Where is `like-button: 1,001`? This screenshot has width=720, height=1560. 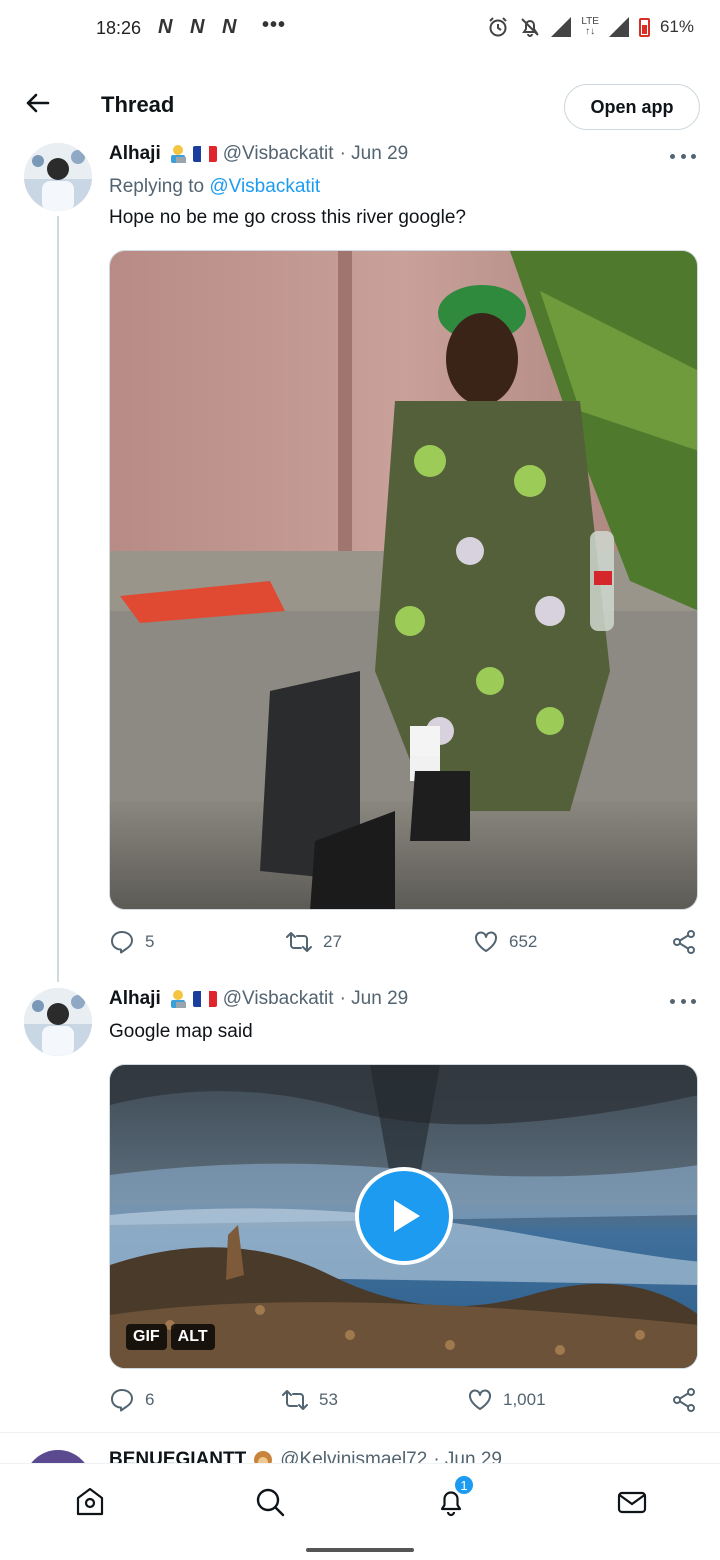
like-button: 1,001 is located at coordinates (506, 1400).